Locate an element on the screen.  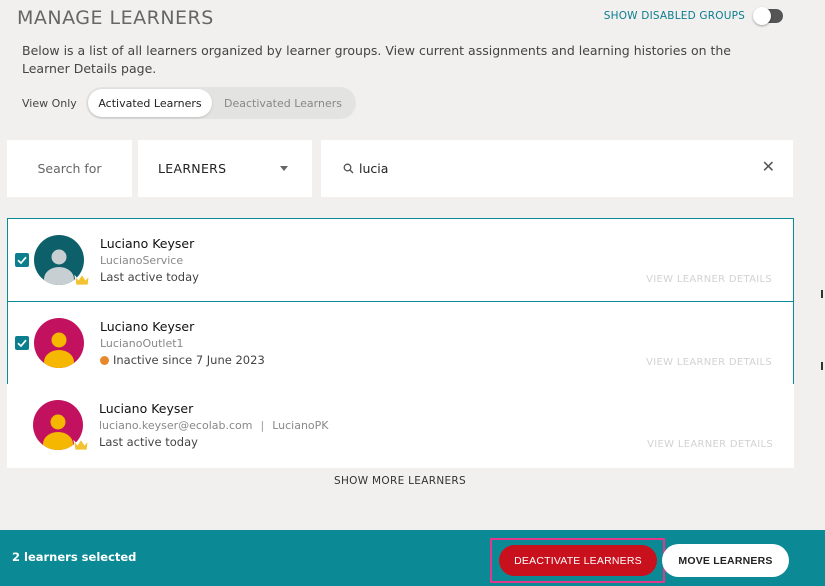
page-title: MANAGE LEARNERS is located at coordinates (115, 18).